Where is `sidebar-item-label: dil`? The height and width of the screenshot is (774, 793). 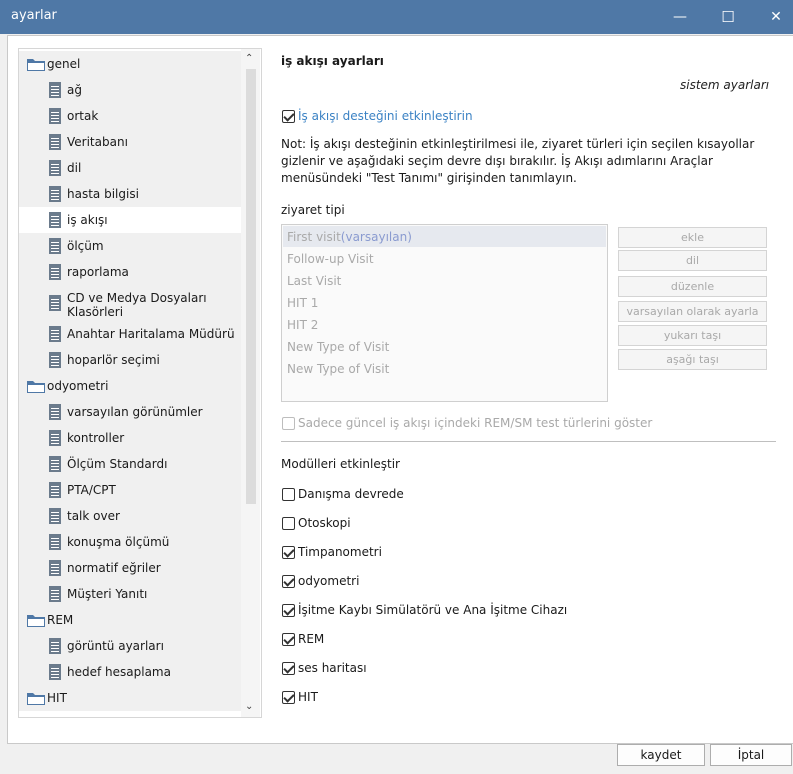
sidebar-item-label: dil is located at coordinates (74, 168).